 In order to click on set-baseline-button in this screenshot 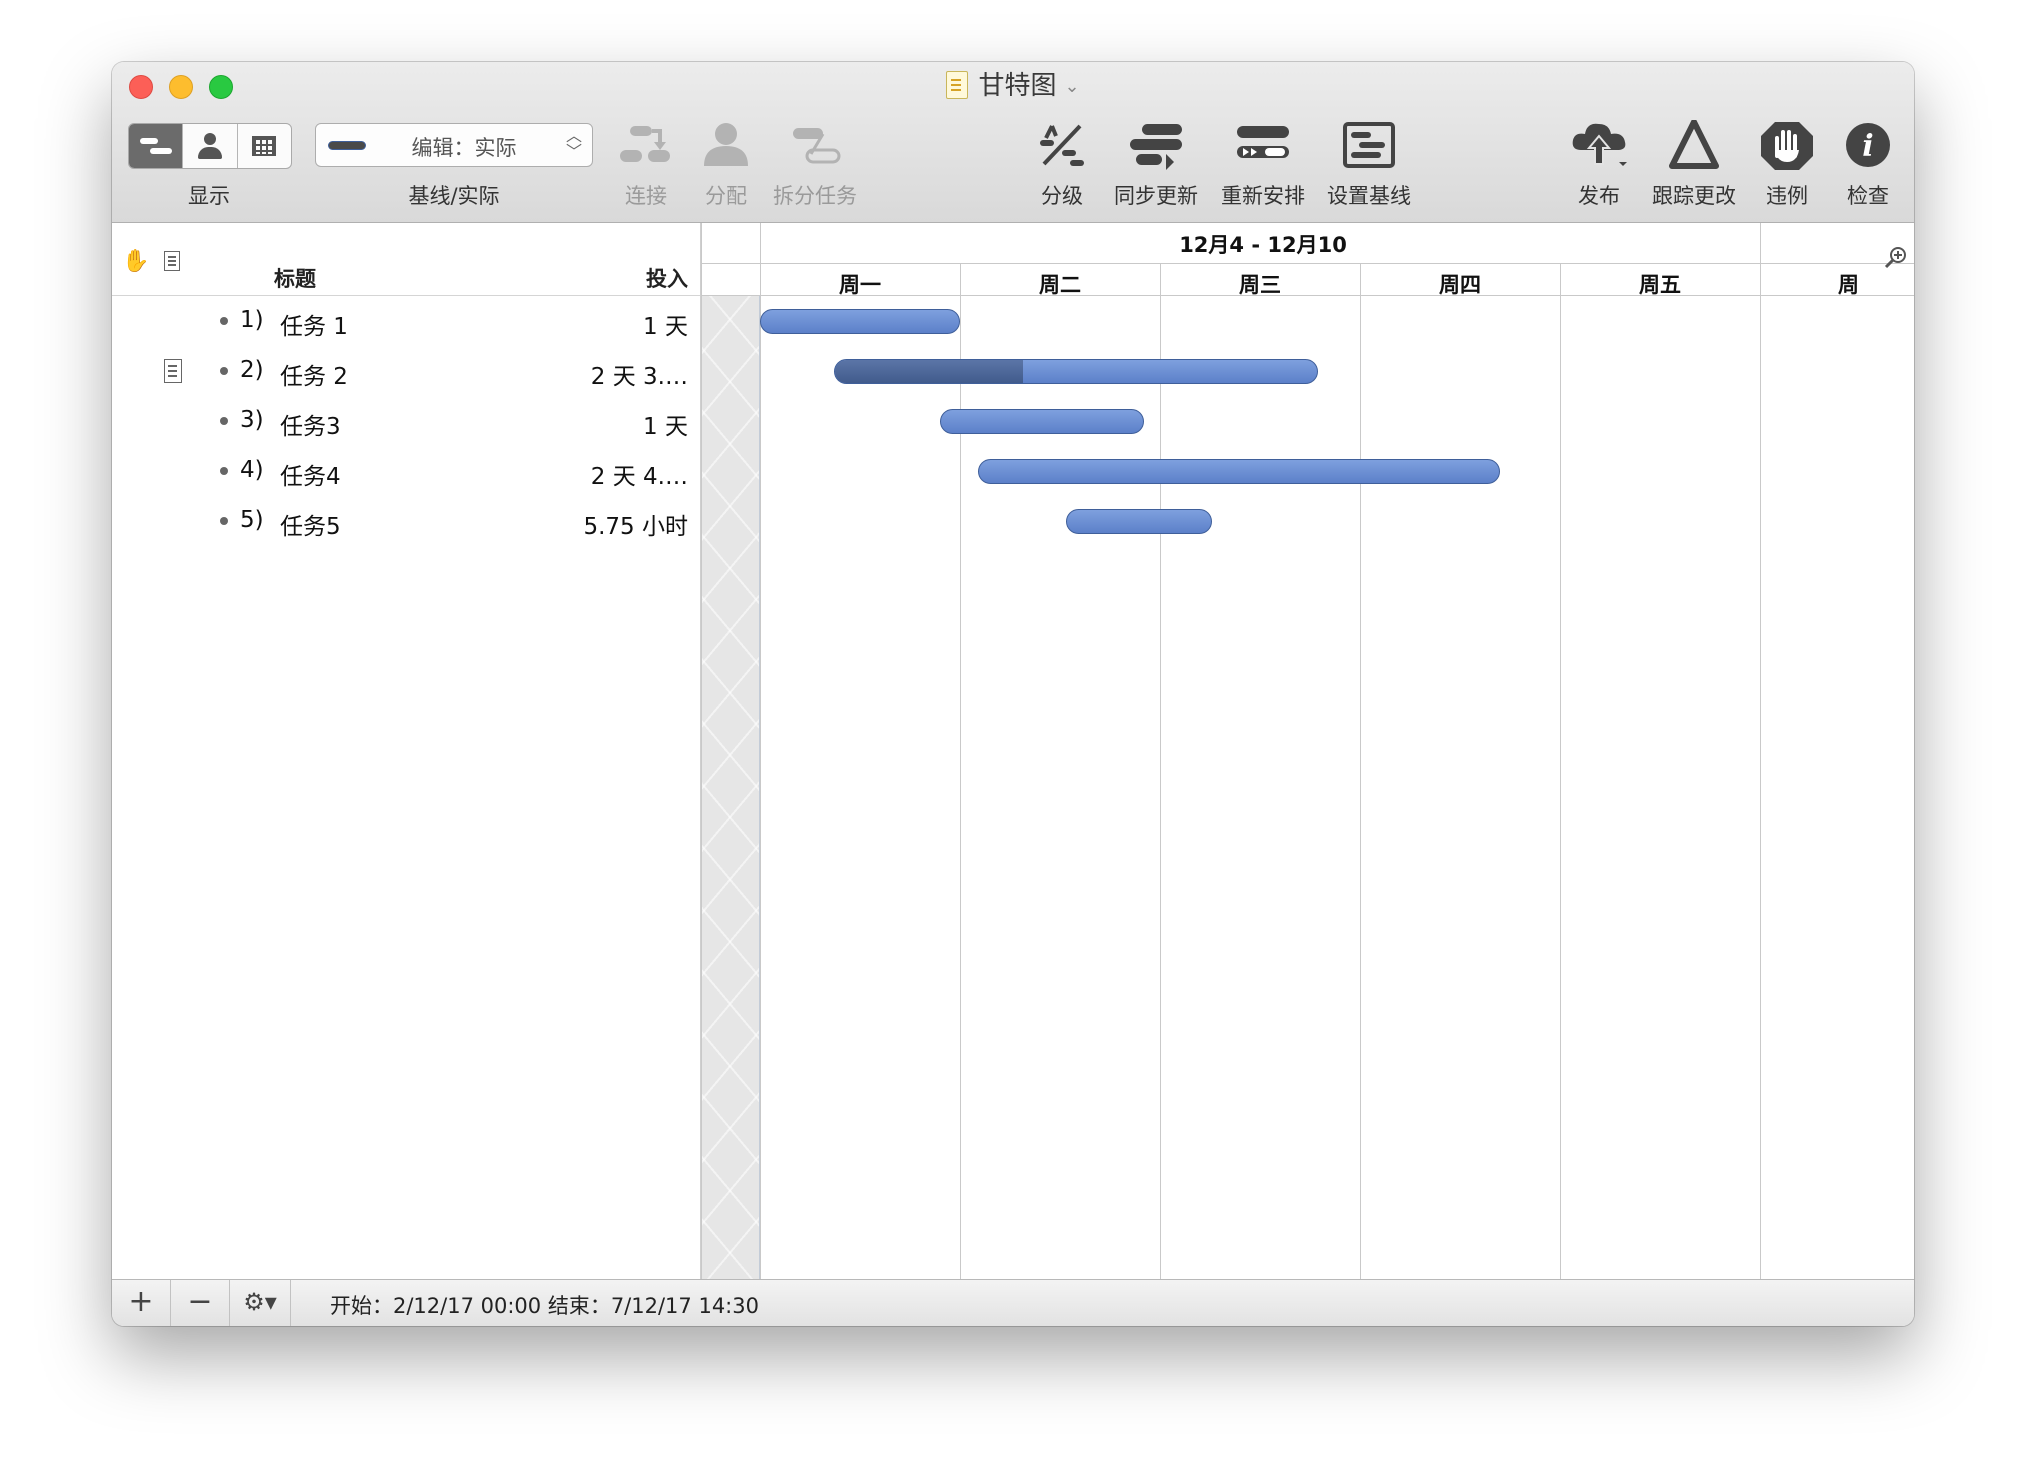, I will do `click(1369, 145)`.